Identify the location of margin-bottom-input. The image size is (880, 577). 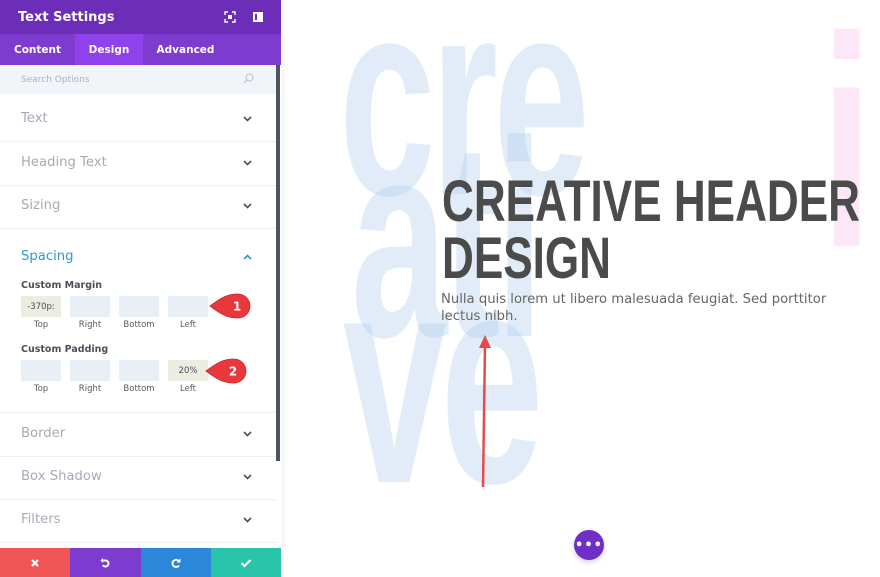
(139, 306).